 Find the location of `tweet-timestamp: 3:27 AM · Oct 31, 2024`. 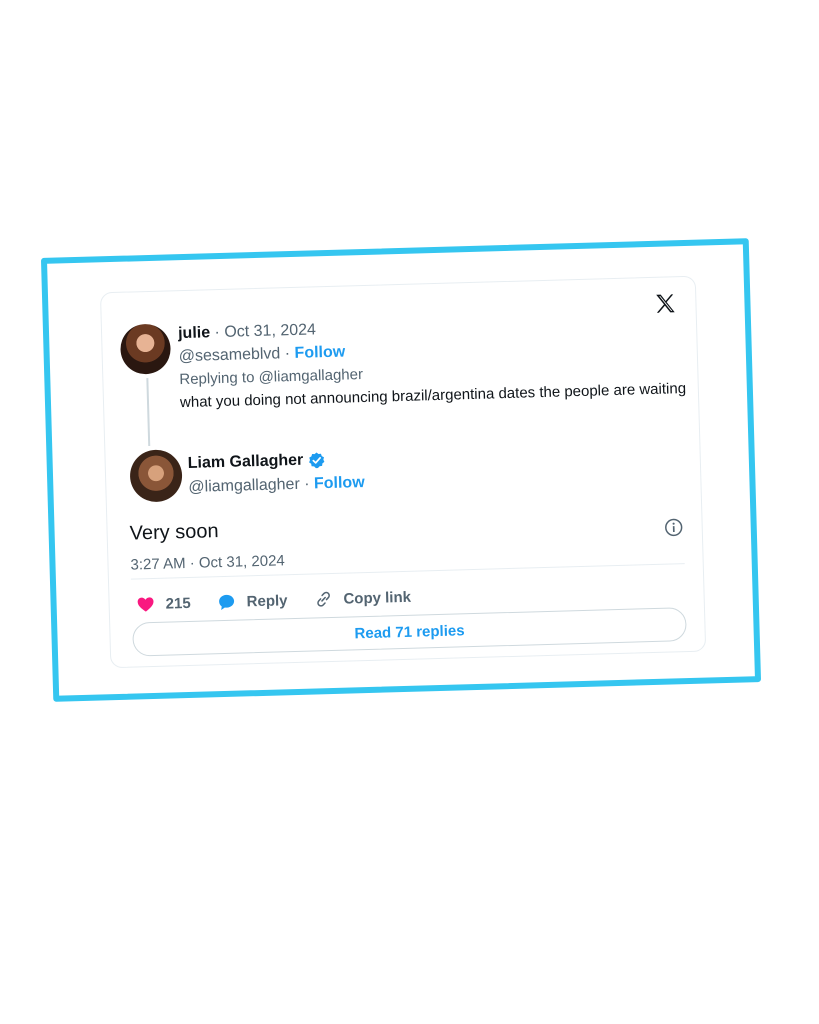

tweet-timestamp: 3:27 AM · Oct 31, 2024 is located at coordinates (207, 562).